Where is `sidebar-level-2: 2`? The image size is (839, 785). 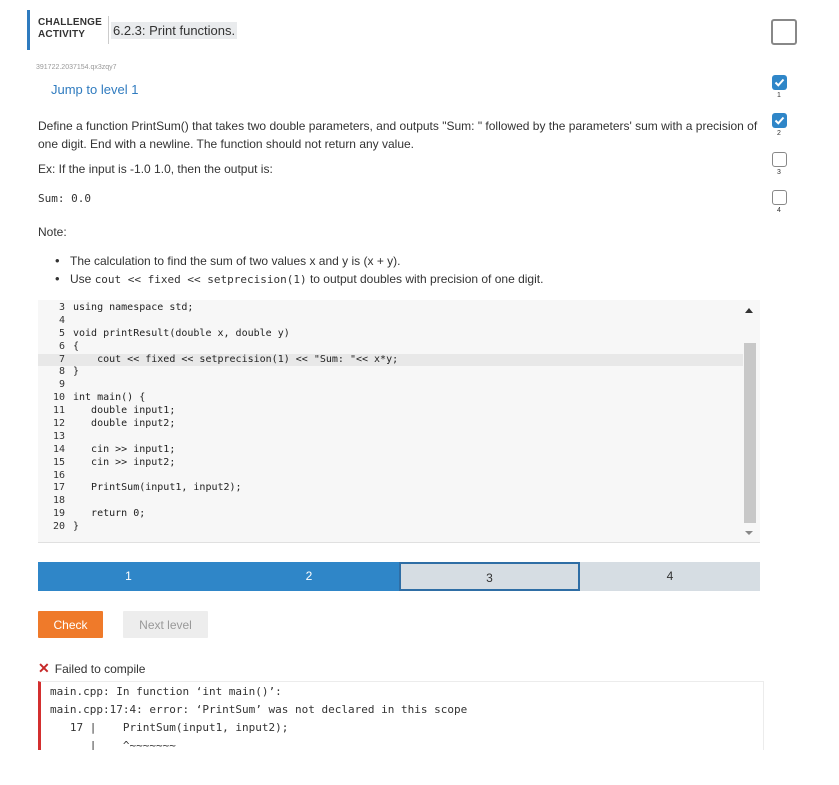 sidebar-level-2: 2 is located at coordinates (779, 125).